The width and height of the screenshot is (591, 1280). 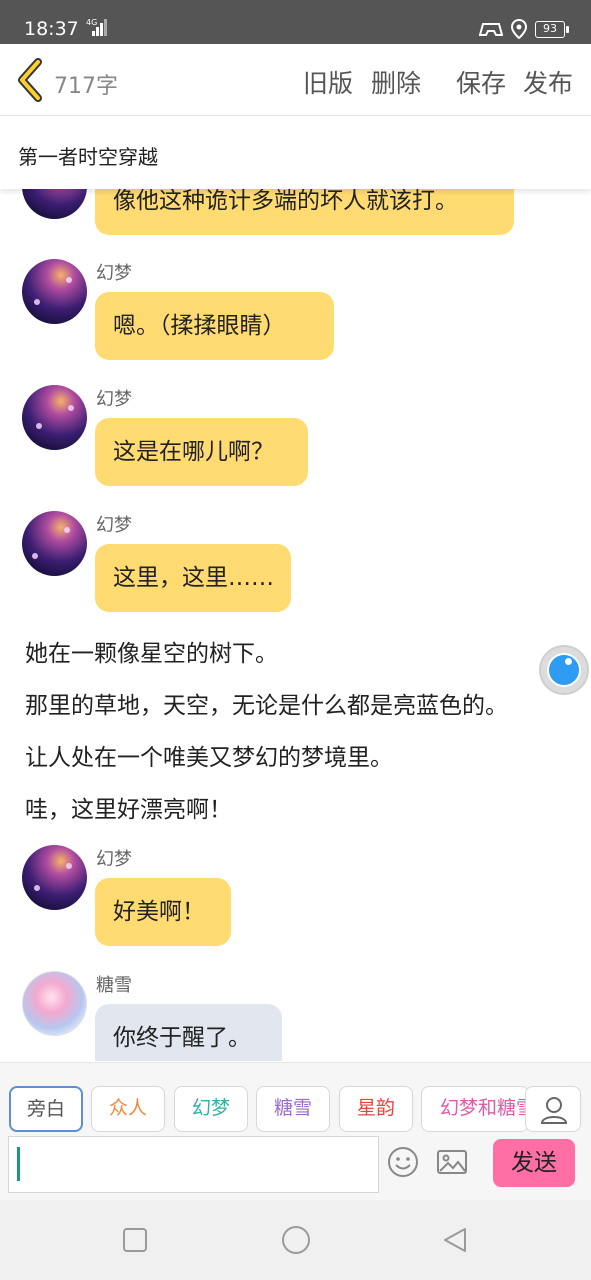 What do you see at coordinates (403, 1162) in the screenshot?
I see `emoji-icon` at bounding box center [403, 1162].